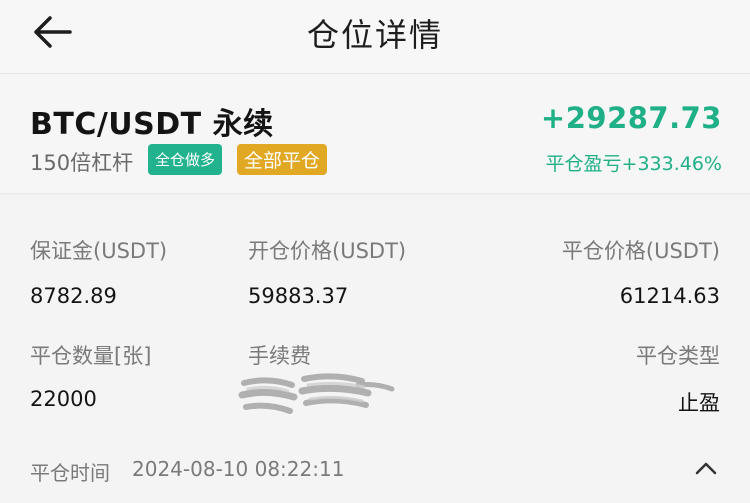 The height and width of the screenshot is (503, 750). Describe the element at coordinates (279, 356) in the screenshot. I see `fee-label: 手续费` at that location.